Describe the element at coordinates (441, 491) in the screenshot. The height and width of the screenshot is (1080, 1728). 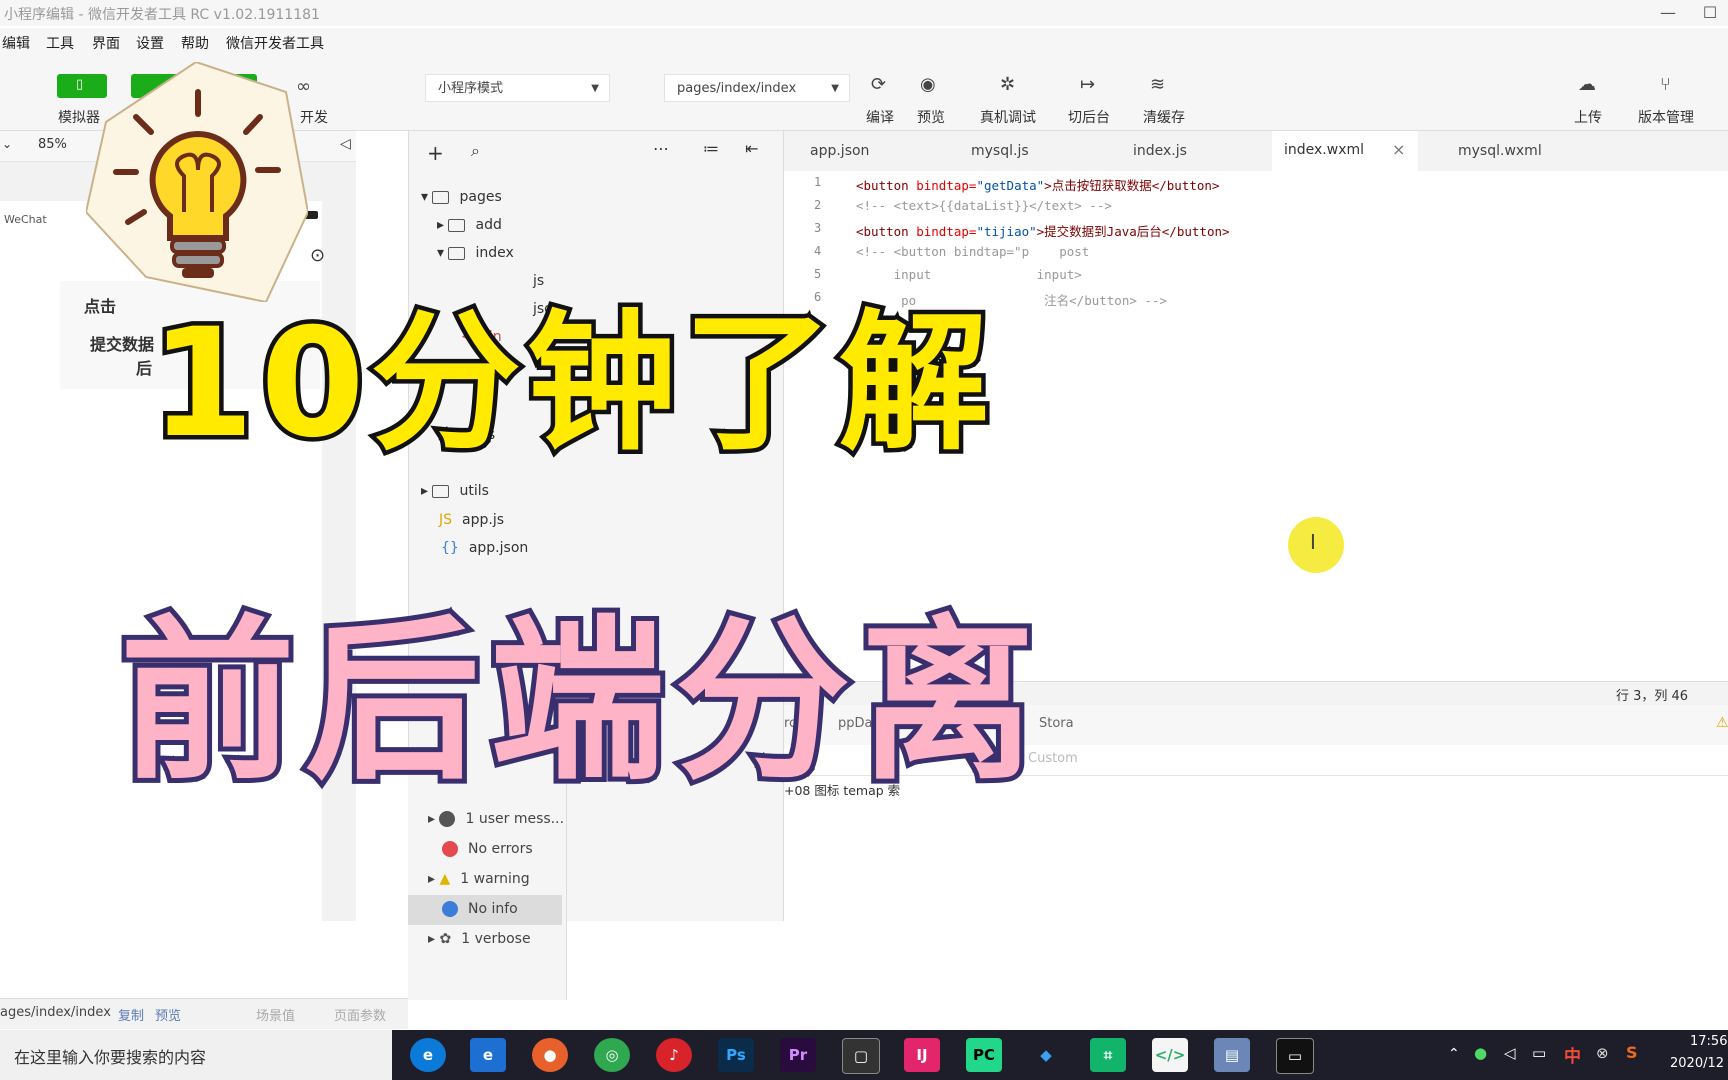
I see `folder-icon` at that location.